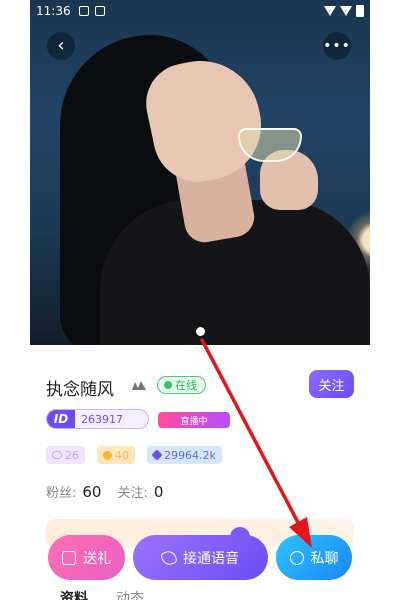 The height and width of the screenshot is (600, 400). I want to click on fans-label: 粉丝:, so click(61, 493).